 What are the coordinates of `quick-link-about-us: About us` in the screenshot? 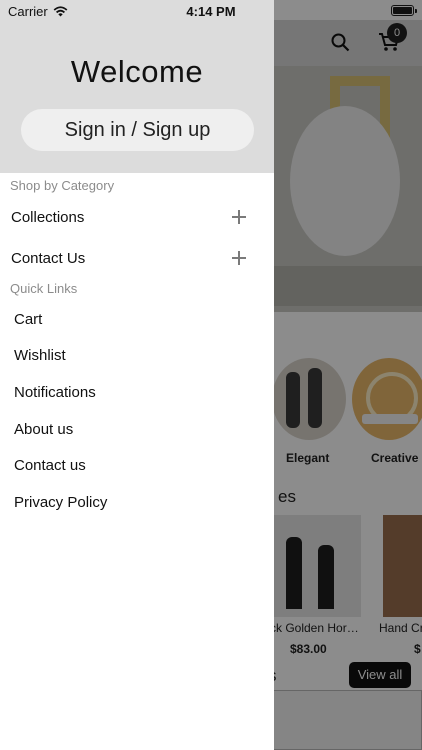 It's located at (43, 429).